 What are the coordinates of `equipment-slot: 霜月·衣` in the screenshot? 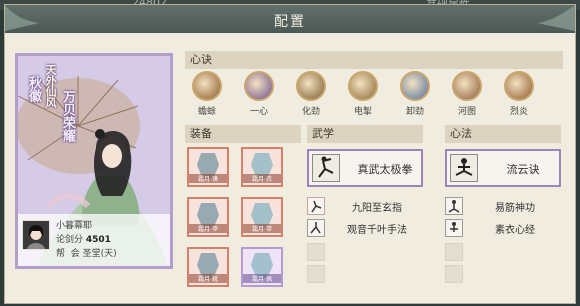 It's located at (262, 167).